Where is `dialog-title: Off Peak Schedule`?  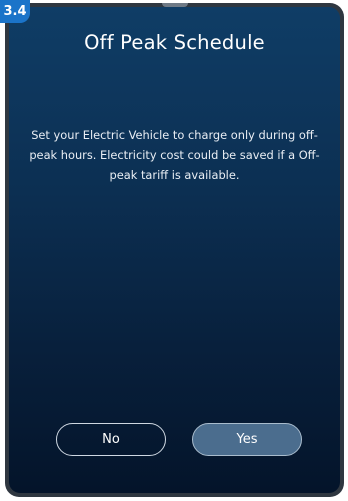
dialog-title: Off Peak Schedule is located at coordinates (174, 42).